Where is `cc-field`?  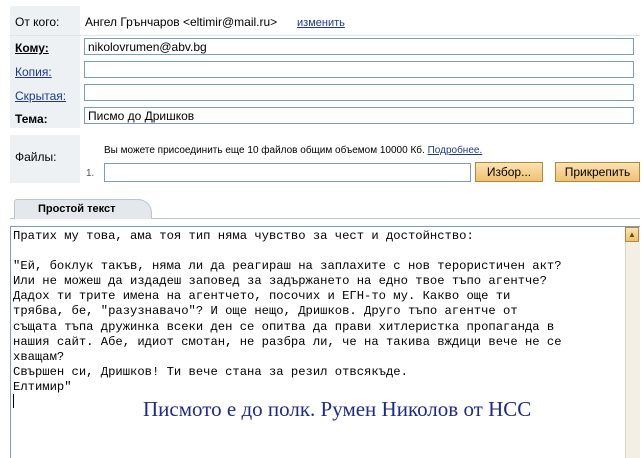
cc-field is located at coordinates (359, 69).